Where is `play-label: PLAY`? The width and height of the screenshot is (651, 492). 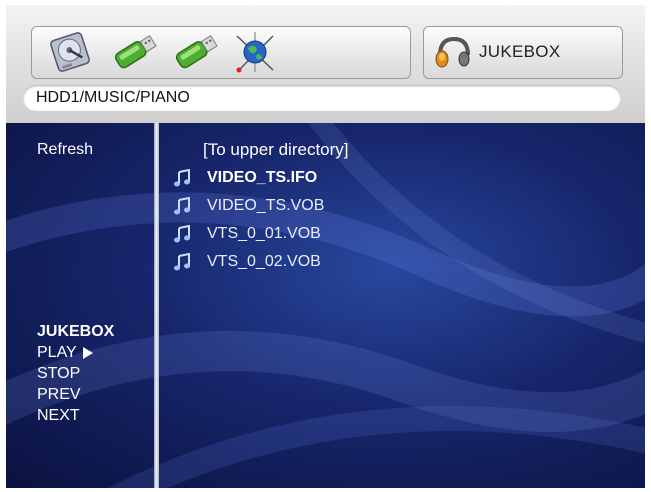
play-label: PLAY is located at coordinates (57, 352).